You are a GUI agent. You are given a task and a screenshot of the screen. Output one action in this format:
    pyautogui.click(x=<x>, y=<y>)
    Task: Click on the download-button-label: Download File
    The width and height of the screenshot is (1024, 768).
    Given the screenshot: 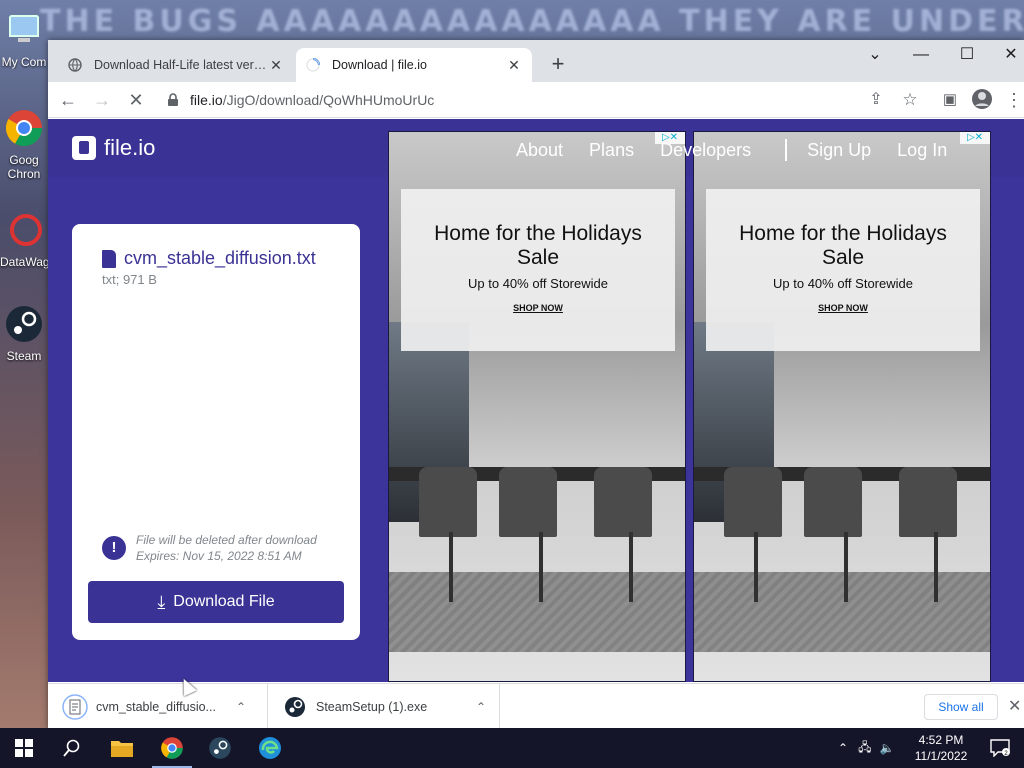 What is the action you would take?
    pyautogui.click(x=224, y=601)
    